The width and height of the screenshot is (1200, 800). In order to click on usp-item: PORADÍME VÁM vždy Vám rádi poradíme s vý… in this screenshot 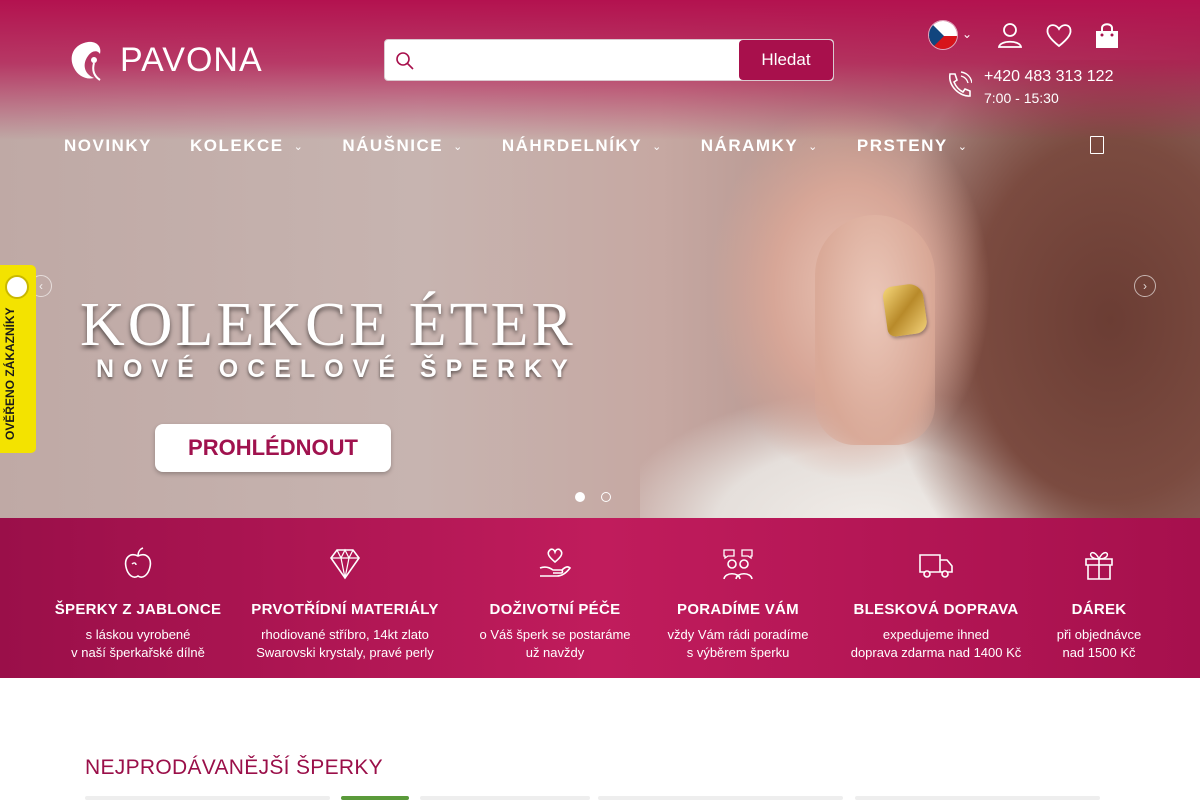, I will do `click(738, 604)`.